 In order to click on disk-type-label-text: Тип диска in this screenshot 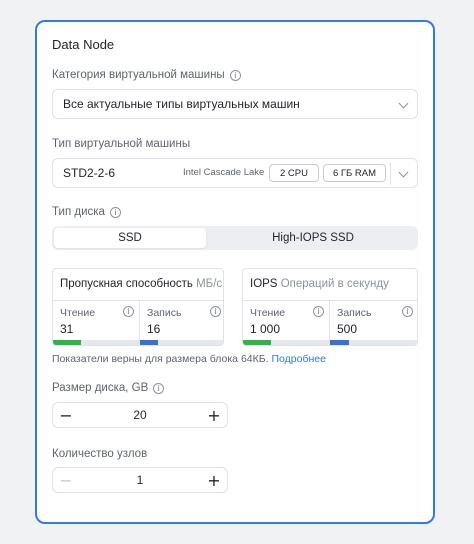, I will do `click(78, 212)`.